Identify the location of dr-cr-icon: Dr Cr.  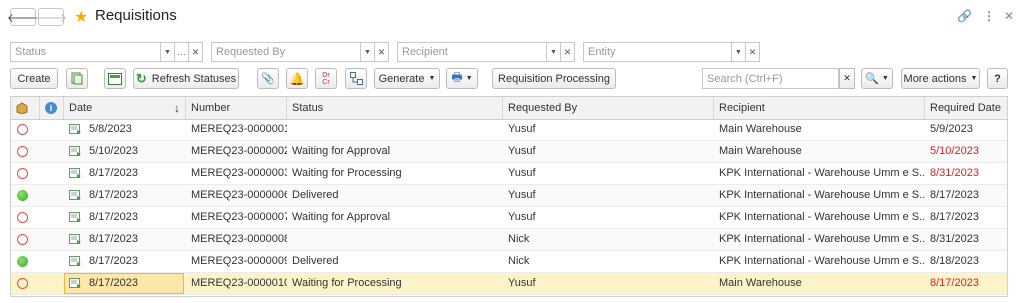
(326, 78).